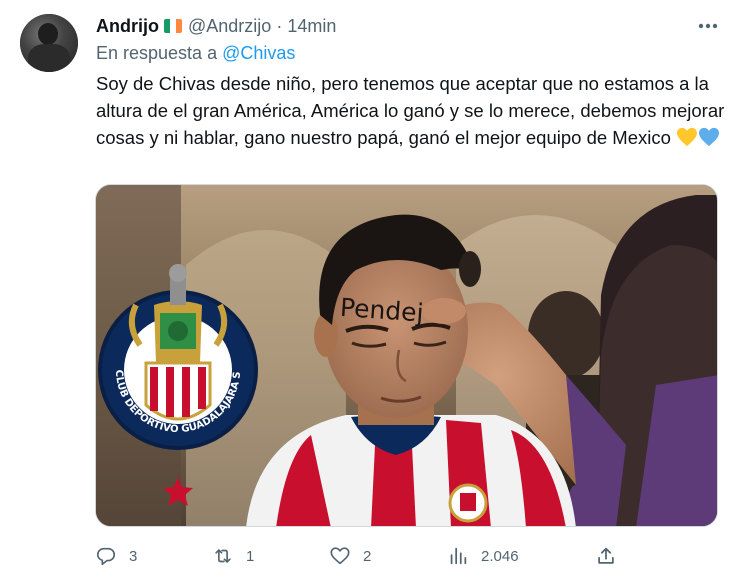 The width and height of the screenshot is (740, 585). Describe the element at coordinates (500, 556) in the screenshot. I see `view-count: 2.046` at that location.